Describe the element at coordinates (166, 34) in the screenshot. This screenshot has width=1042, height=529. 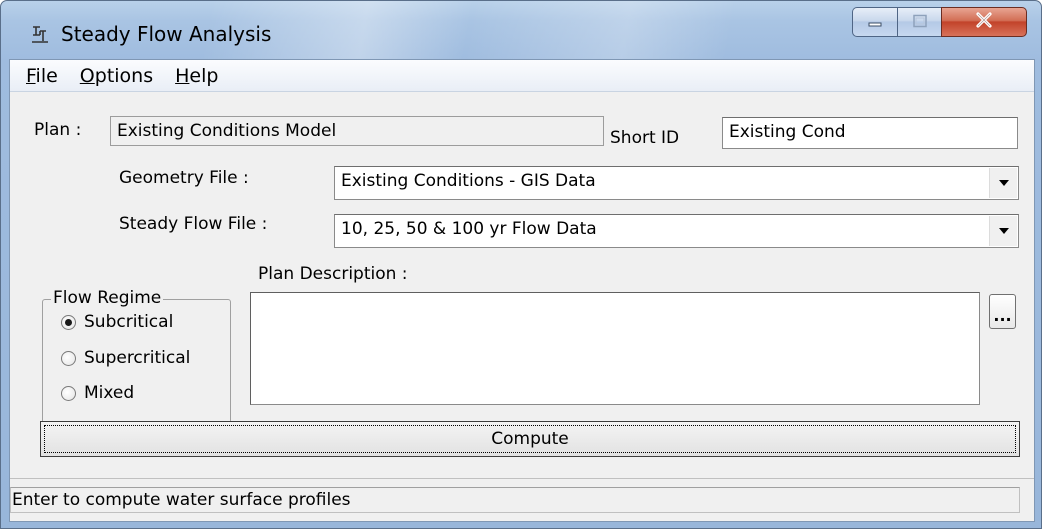
I see `window-title: Steady Flow Analysis` at that location.